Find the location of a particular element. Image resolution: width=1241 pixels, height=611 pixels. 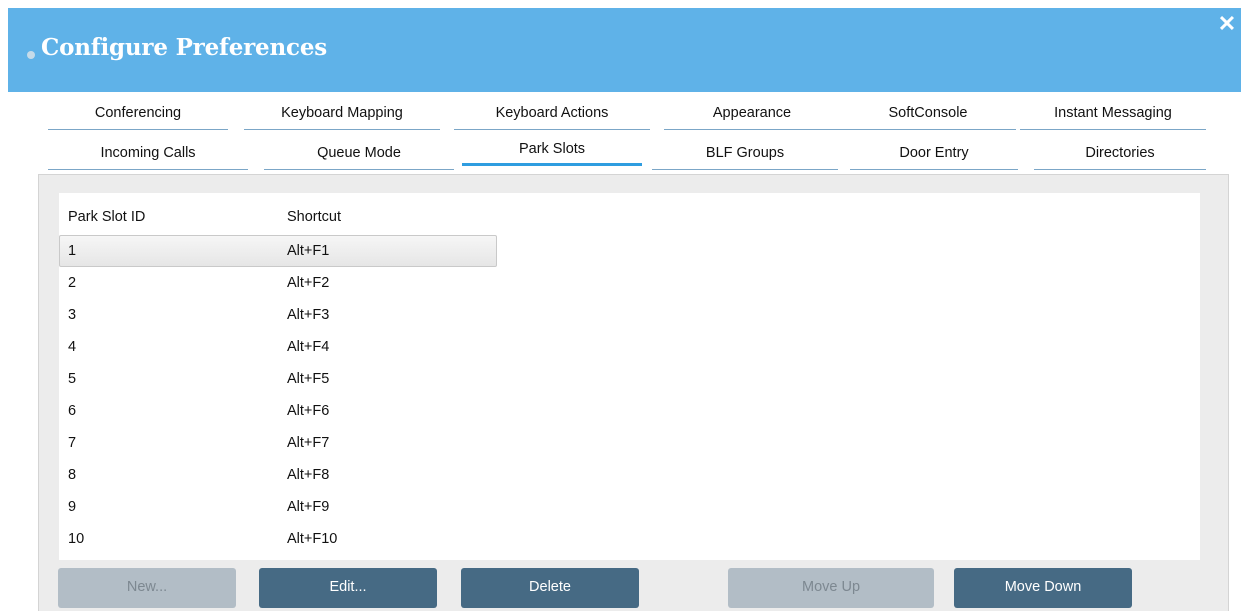

tab-keyboard-mapping: Keyboard Mapping is located at coordinates (342, 113).